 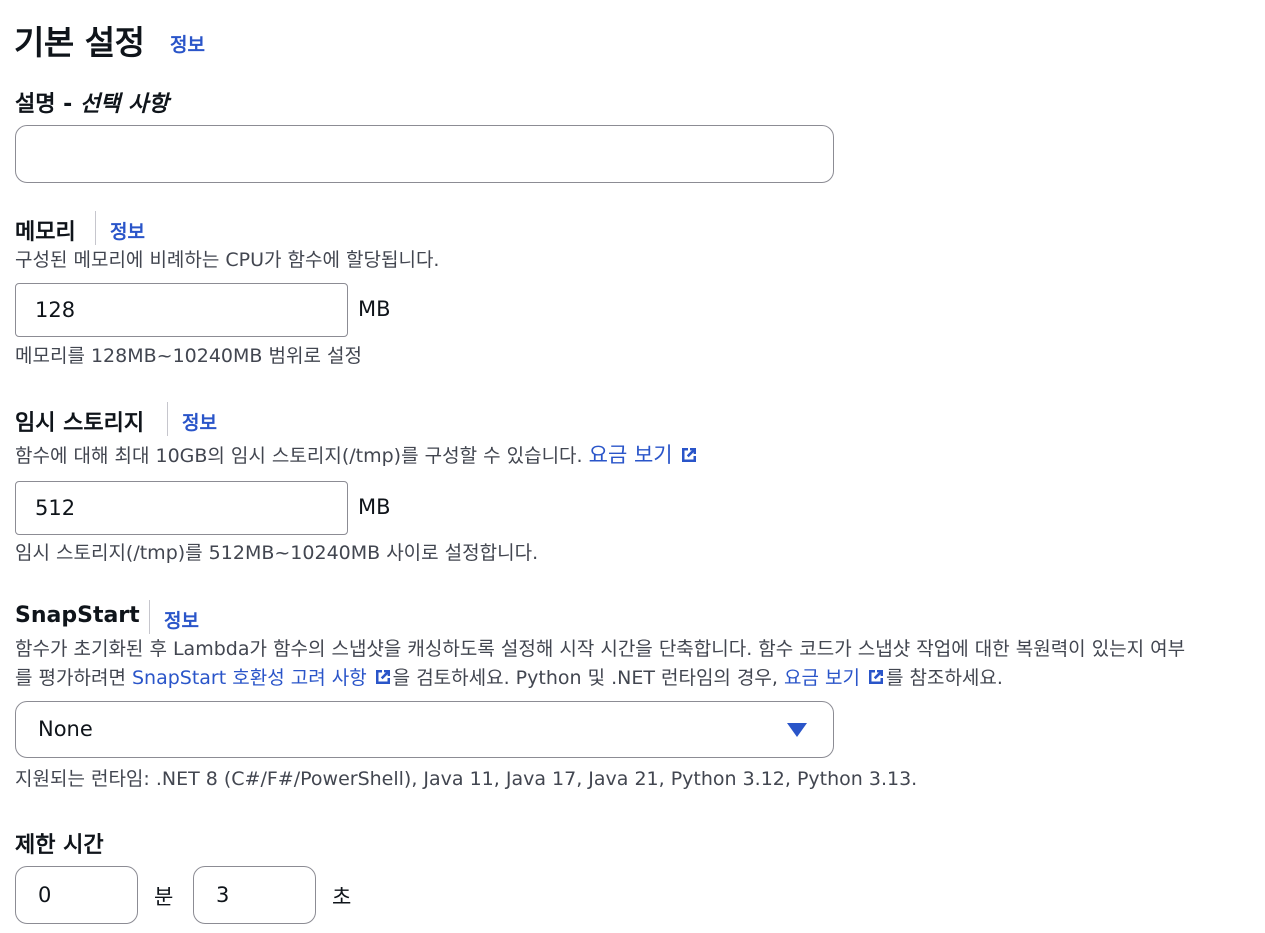 What do you see at coordinates (424, 154) in the screenshot?
I see `description-input` at bounding box center [424, 154].